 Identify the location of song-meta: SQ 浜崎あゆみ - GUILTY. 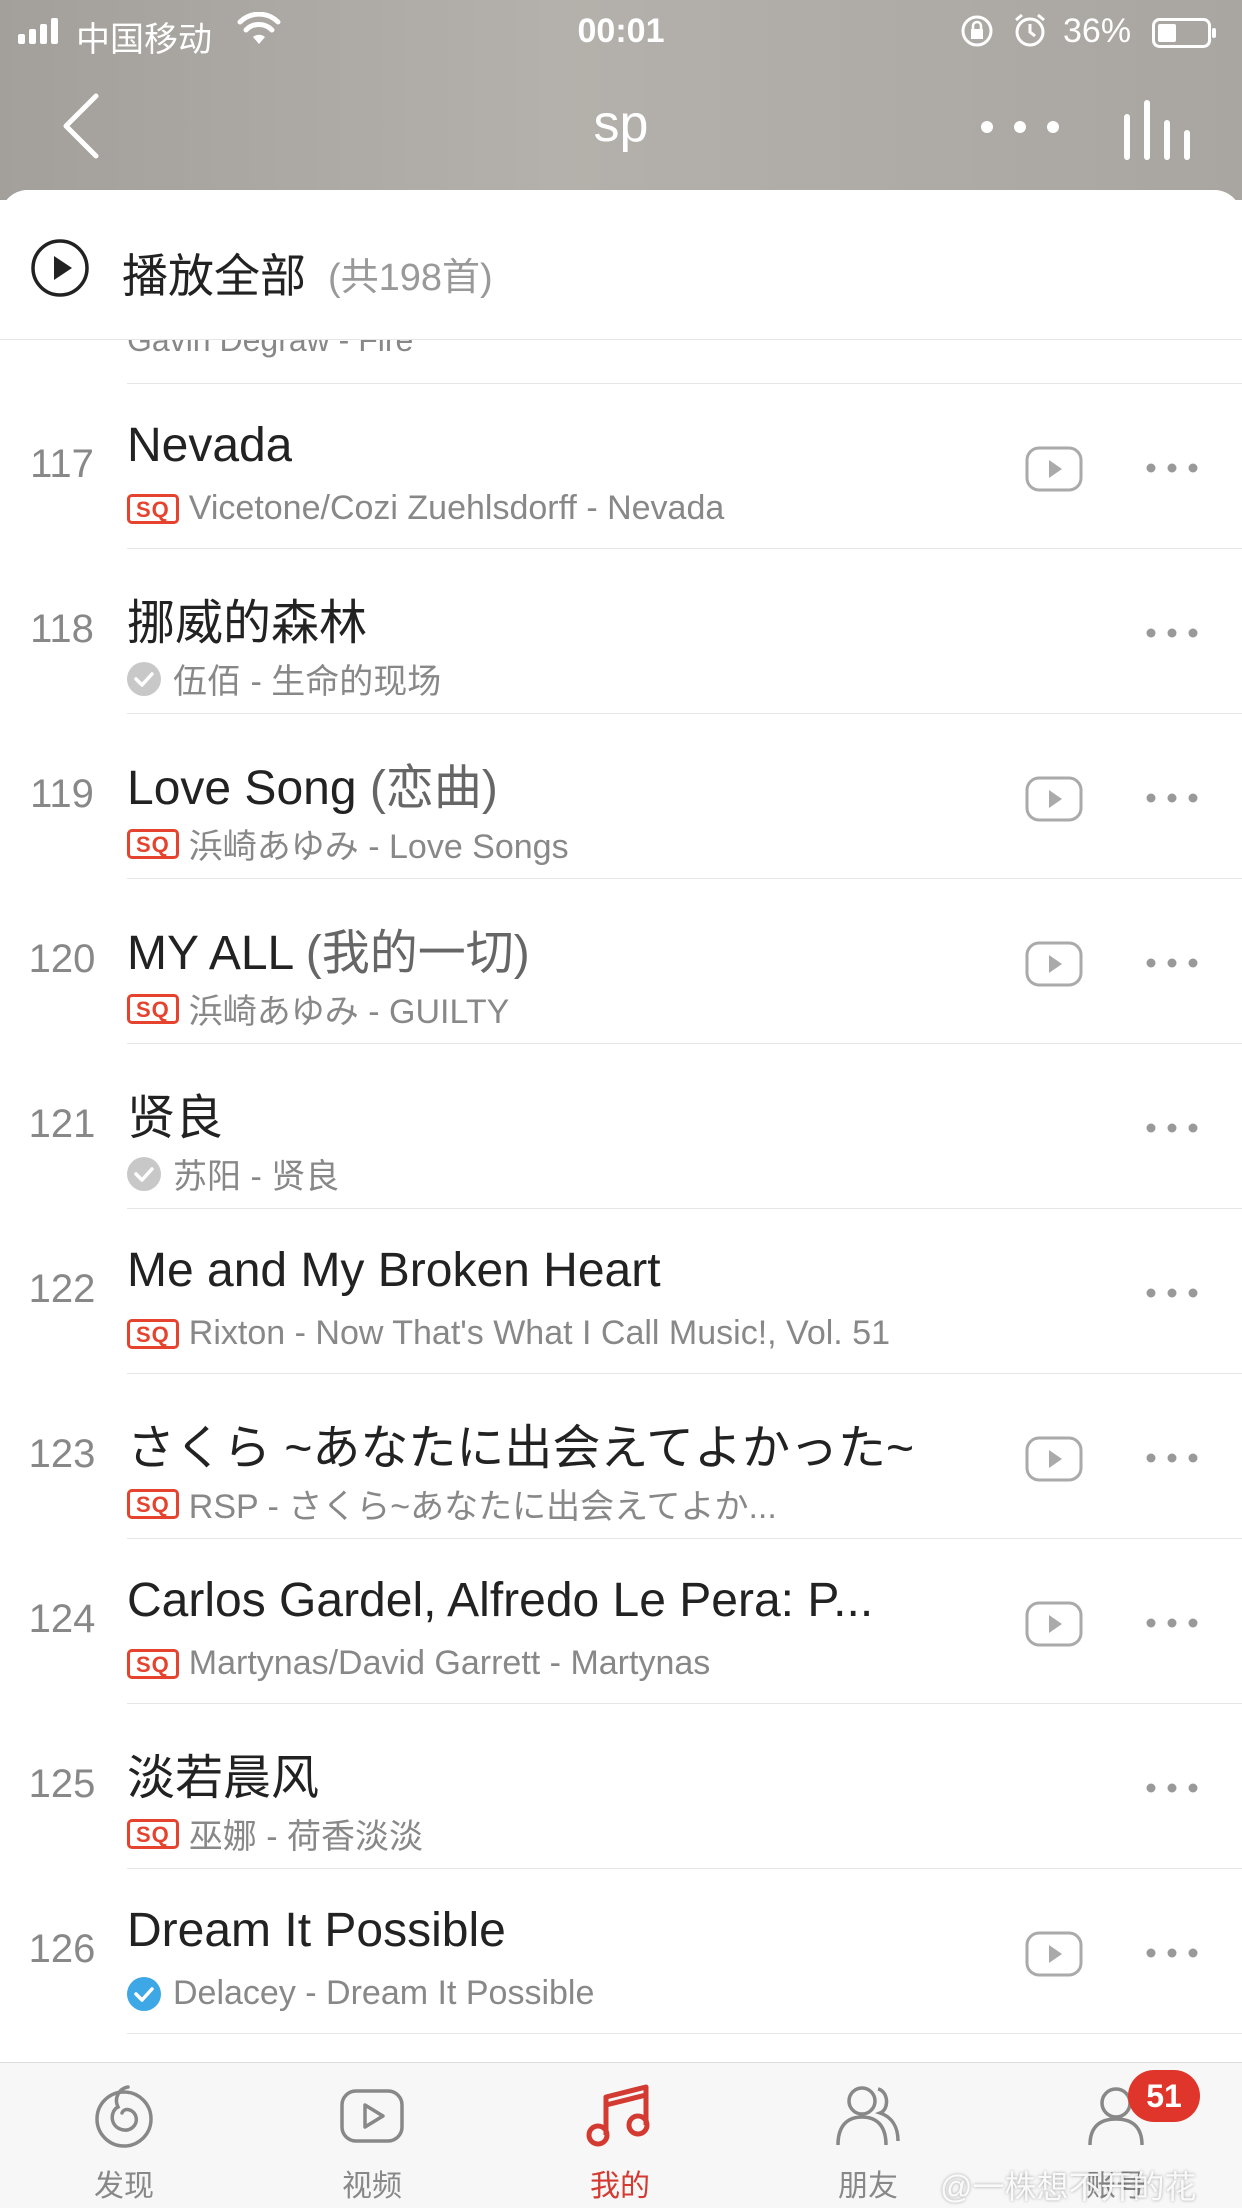
(318, 1008).